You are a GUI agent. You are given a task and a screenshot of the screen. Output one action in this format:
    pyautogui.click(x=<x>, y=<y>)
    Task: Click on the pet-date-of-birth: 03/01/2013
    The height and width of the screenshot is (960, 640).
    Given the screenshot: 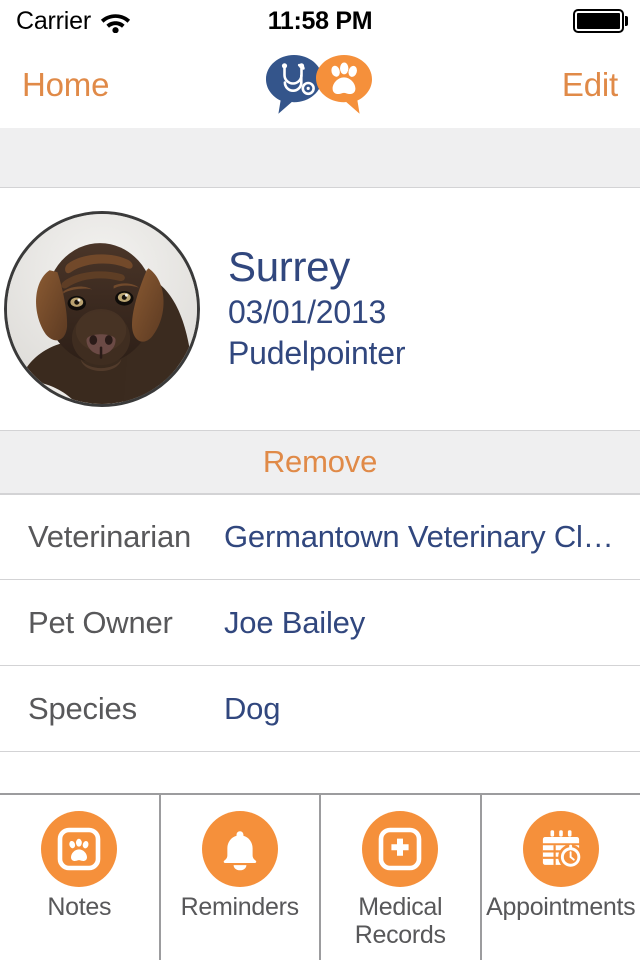 What is the action you would take?
    pyautogui.click(x=307, y=311)
    